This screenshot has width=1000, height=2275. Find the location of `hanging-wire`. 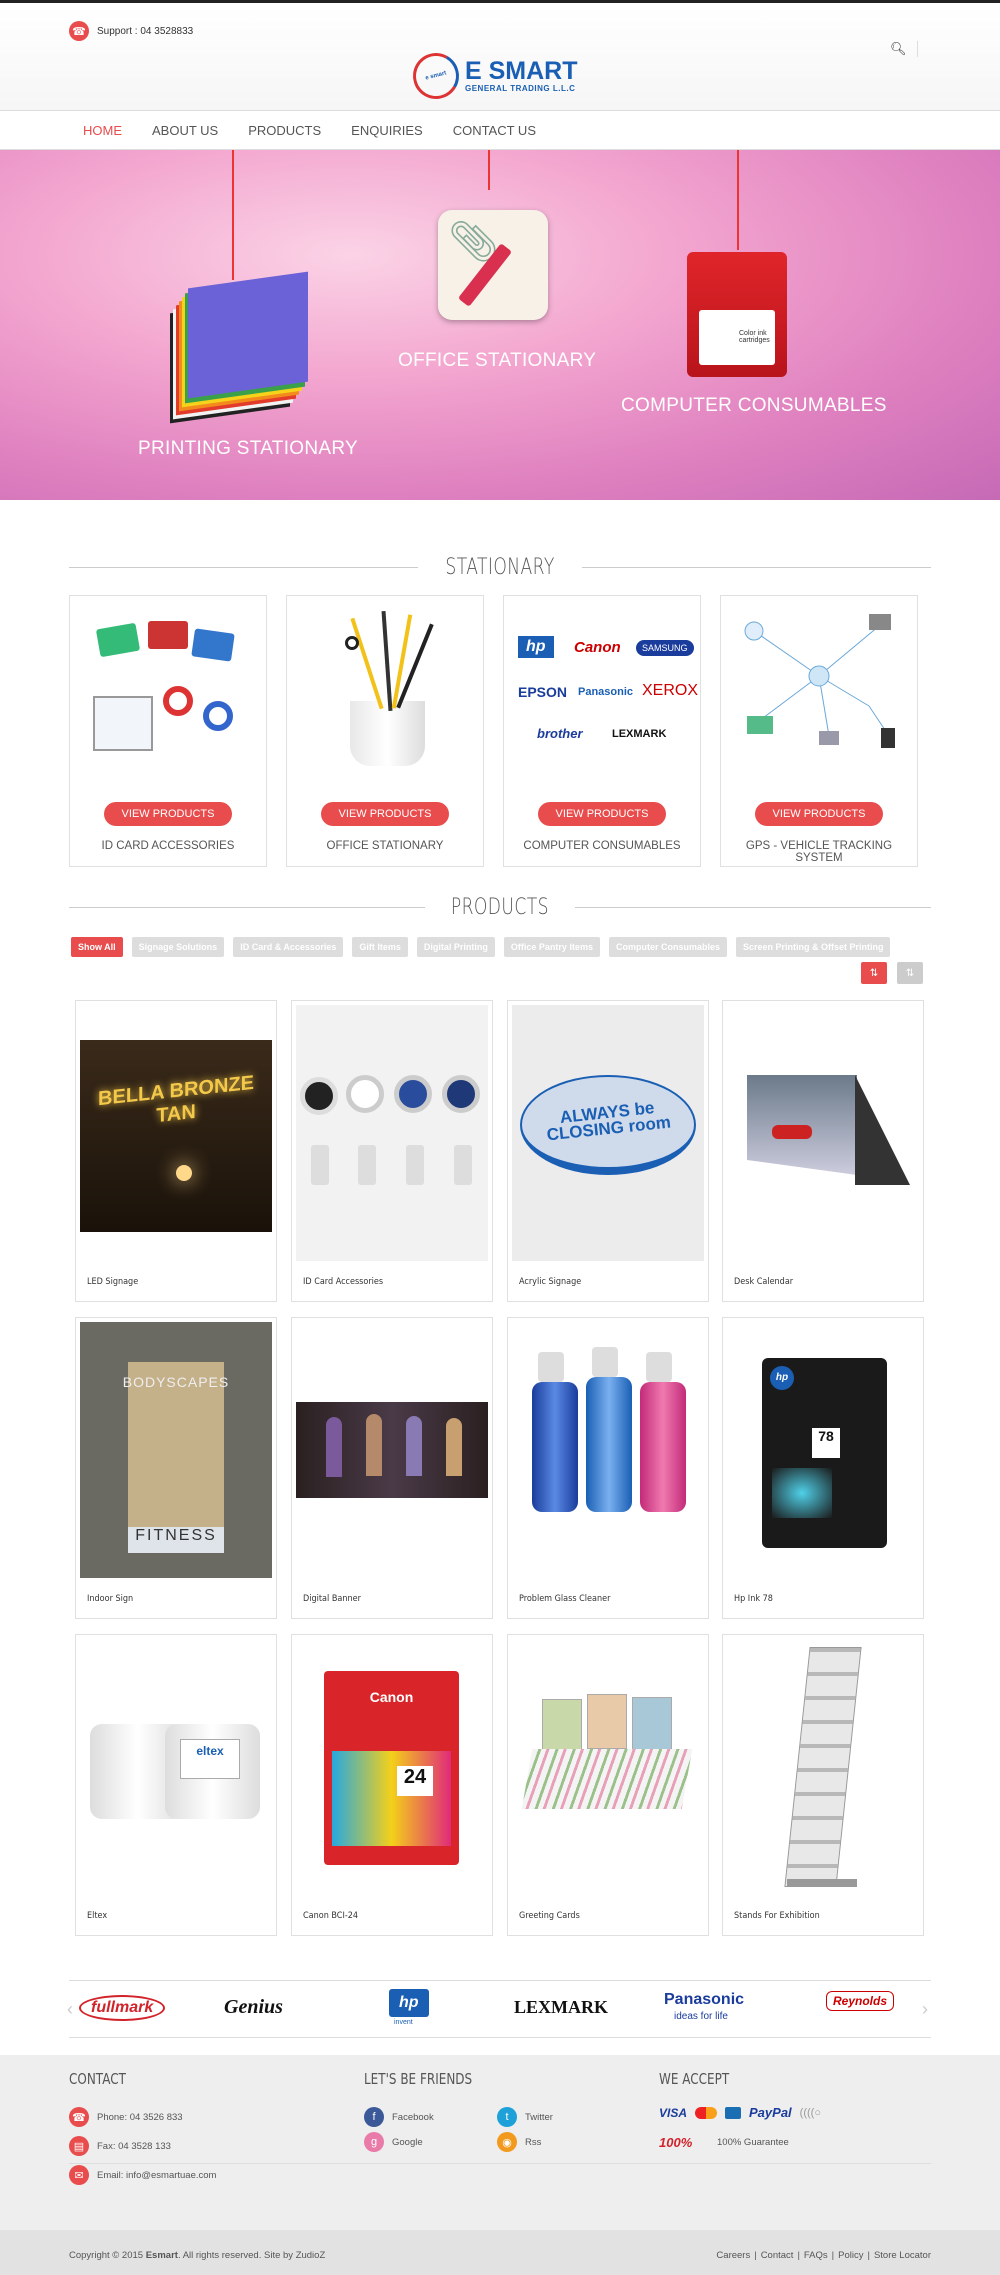

hanging-wire is located at coordinates (233, 215).